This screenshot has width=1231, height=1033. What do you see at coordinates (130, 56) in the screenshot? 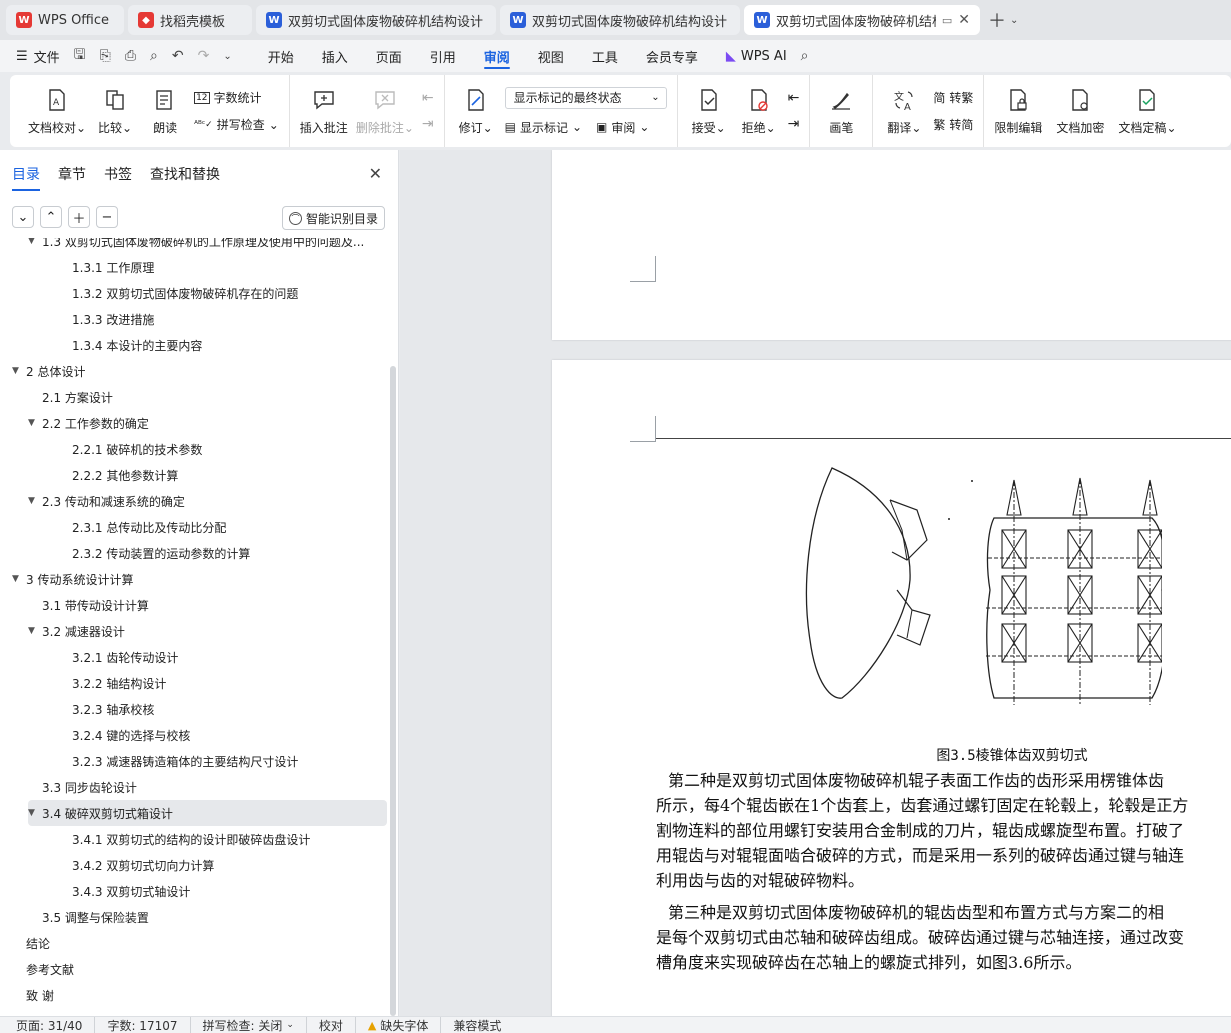
I see `print-icon: ⎙` at bounding box center [130, 56].